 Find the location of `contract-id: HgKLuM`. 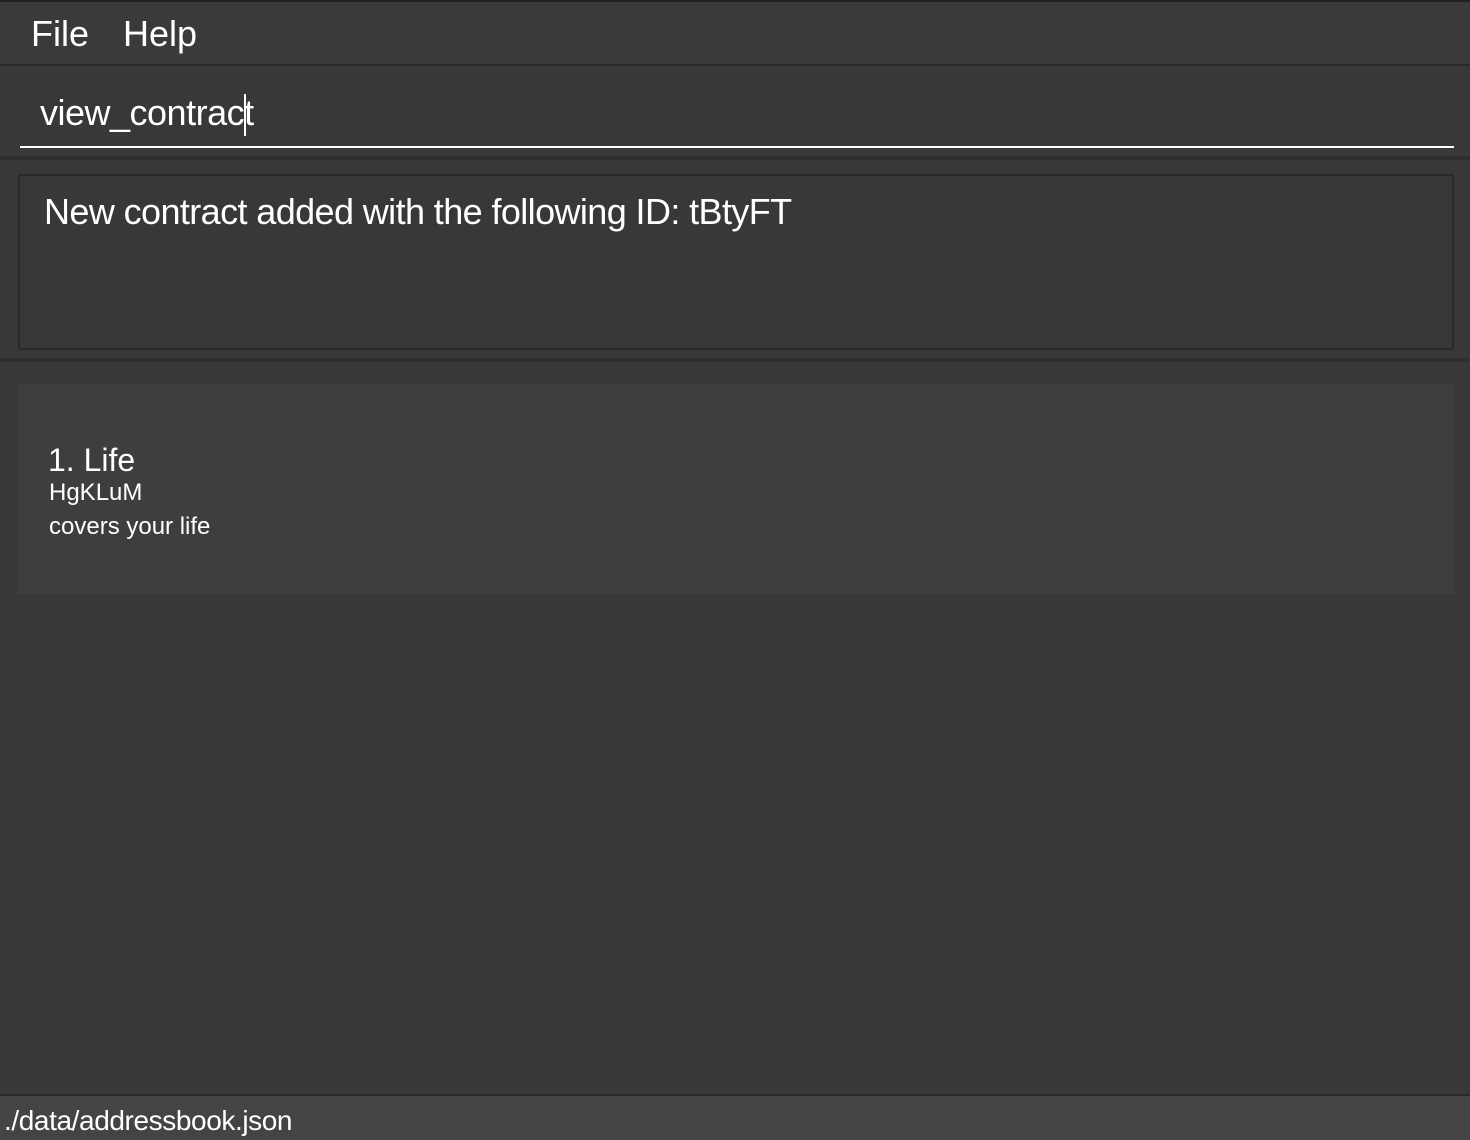

contract-id: HgKLuM is located at coordinates (96, 492).